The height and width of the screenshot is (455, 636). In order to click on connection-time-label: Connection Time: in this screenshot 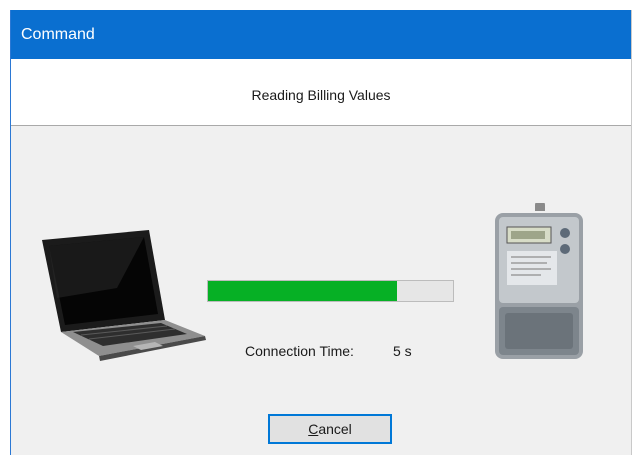, I will do `click(299, 351)`.